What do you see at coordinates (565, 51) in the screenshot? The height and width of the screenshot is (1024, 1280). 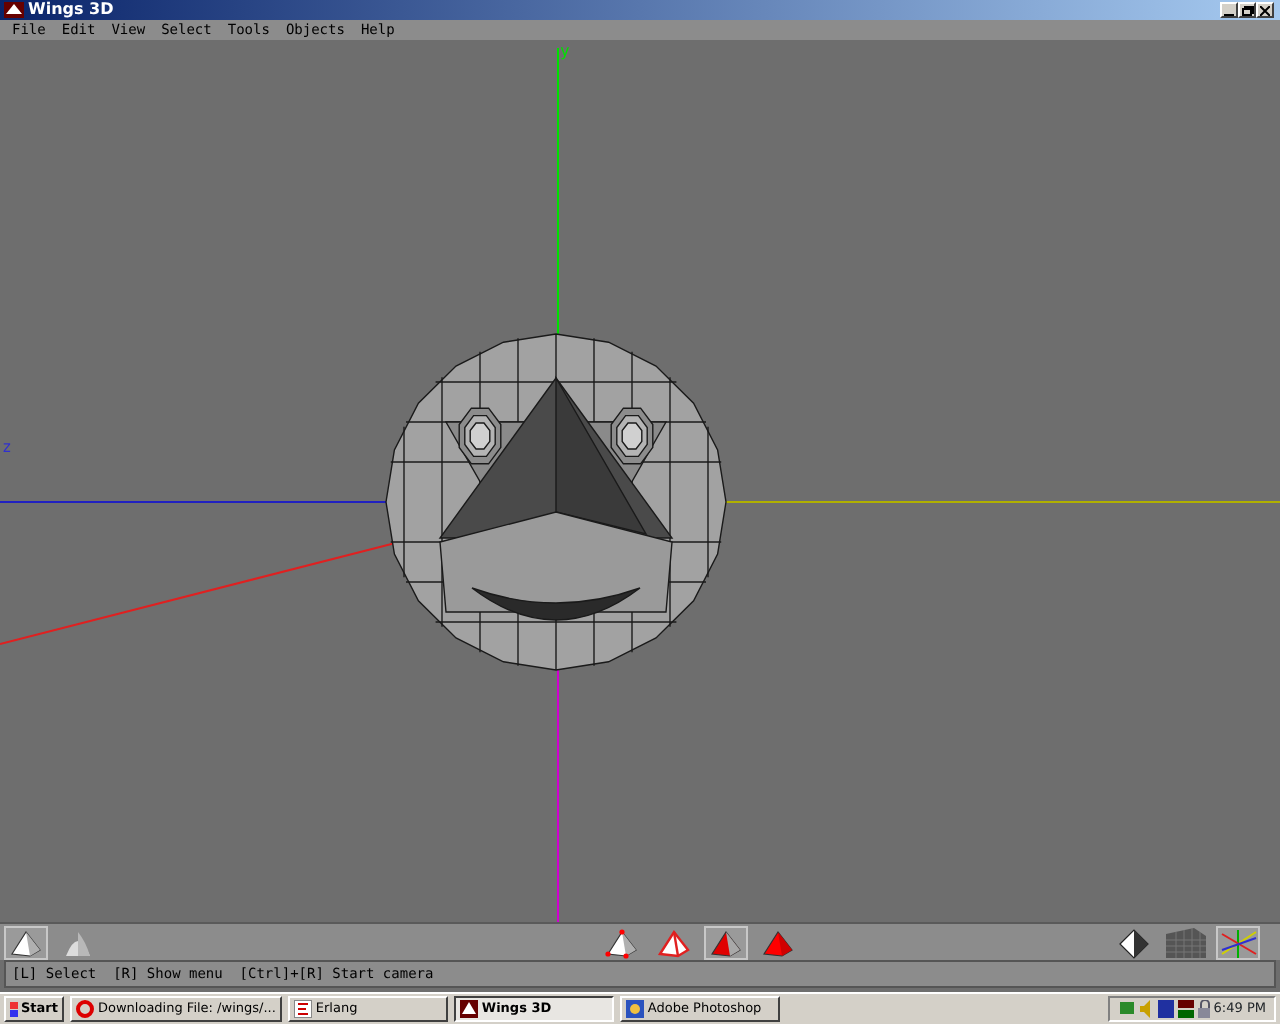 I see `axis-label: y` at bounding box center [565, 51].